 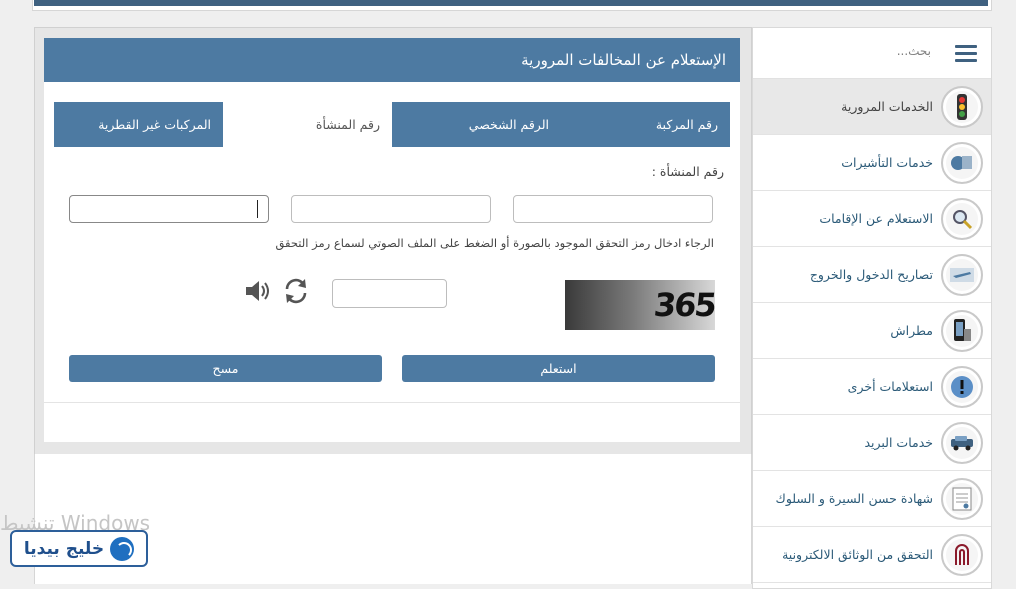 I want to click on tab-establishment-number: رقم المنشأة, so click(x=307, y=124).